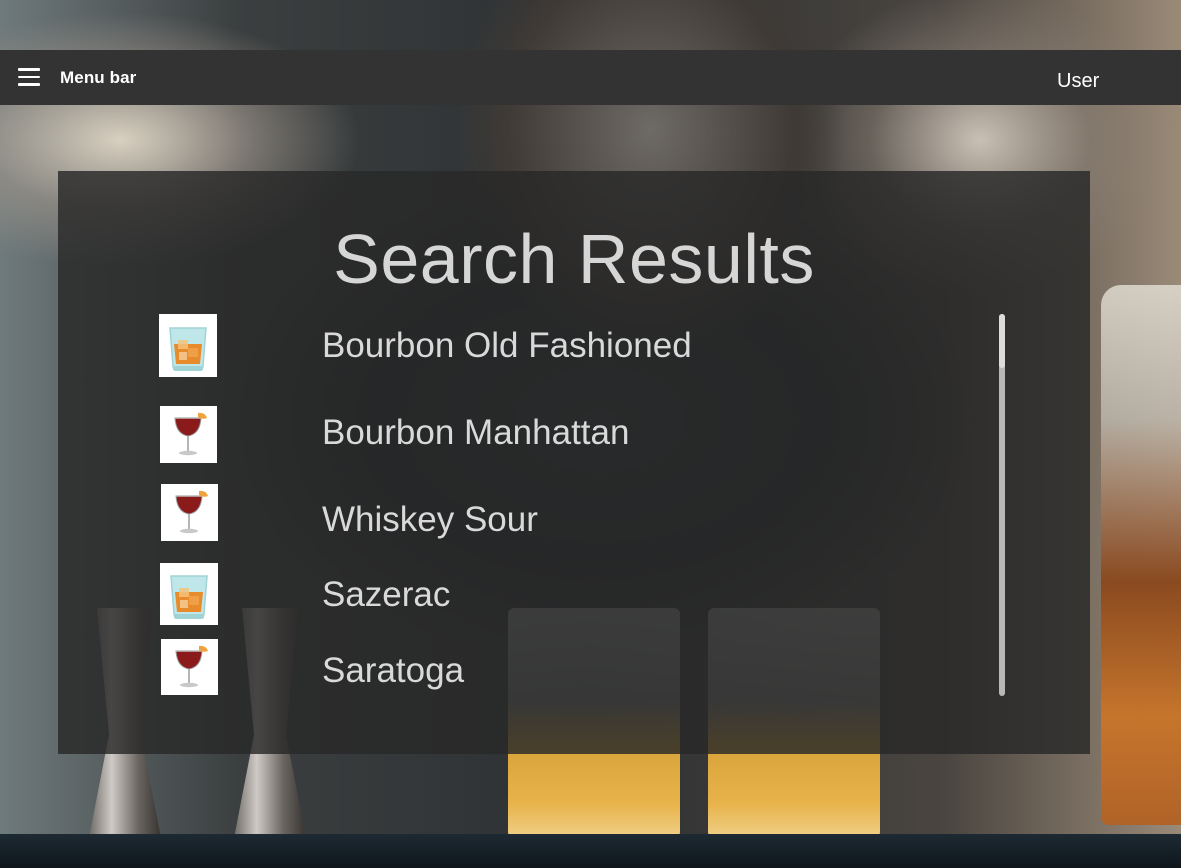 The height and width of the screenshot is (868, 1181). Describe the element at coordinates (1141, 555) in the screenshot. I see `decanter-image` at that location.